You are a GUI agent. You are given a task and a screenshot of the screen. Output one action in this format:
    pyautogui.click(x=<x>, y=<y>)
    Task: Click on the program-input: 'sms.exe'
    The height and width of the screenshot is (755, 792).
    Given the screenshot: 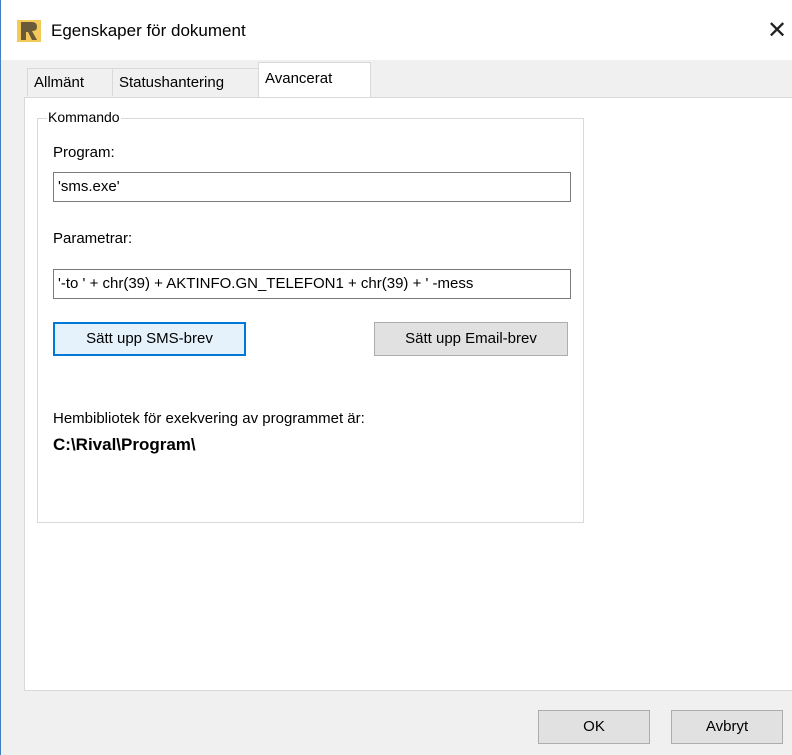 What is the action you would take?
    pyautogui.click(x=312, y=187)
    